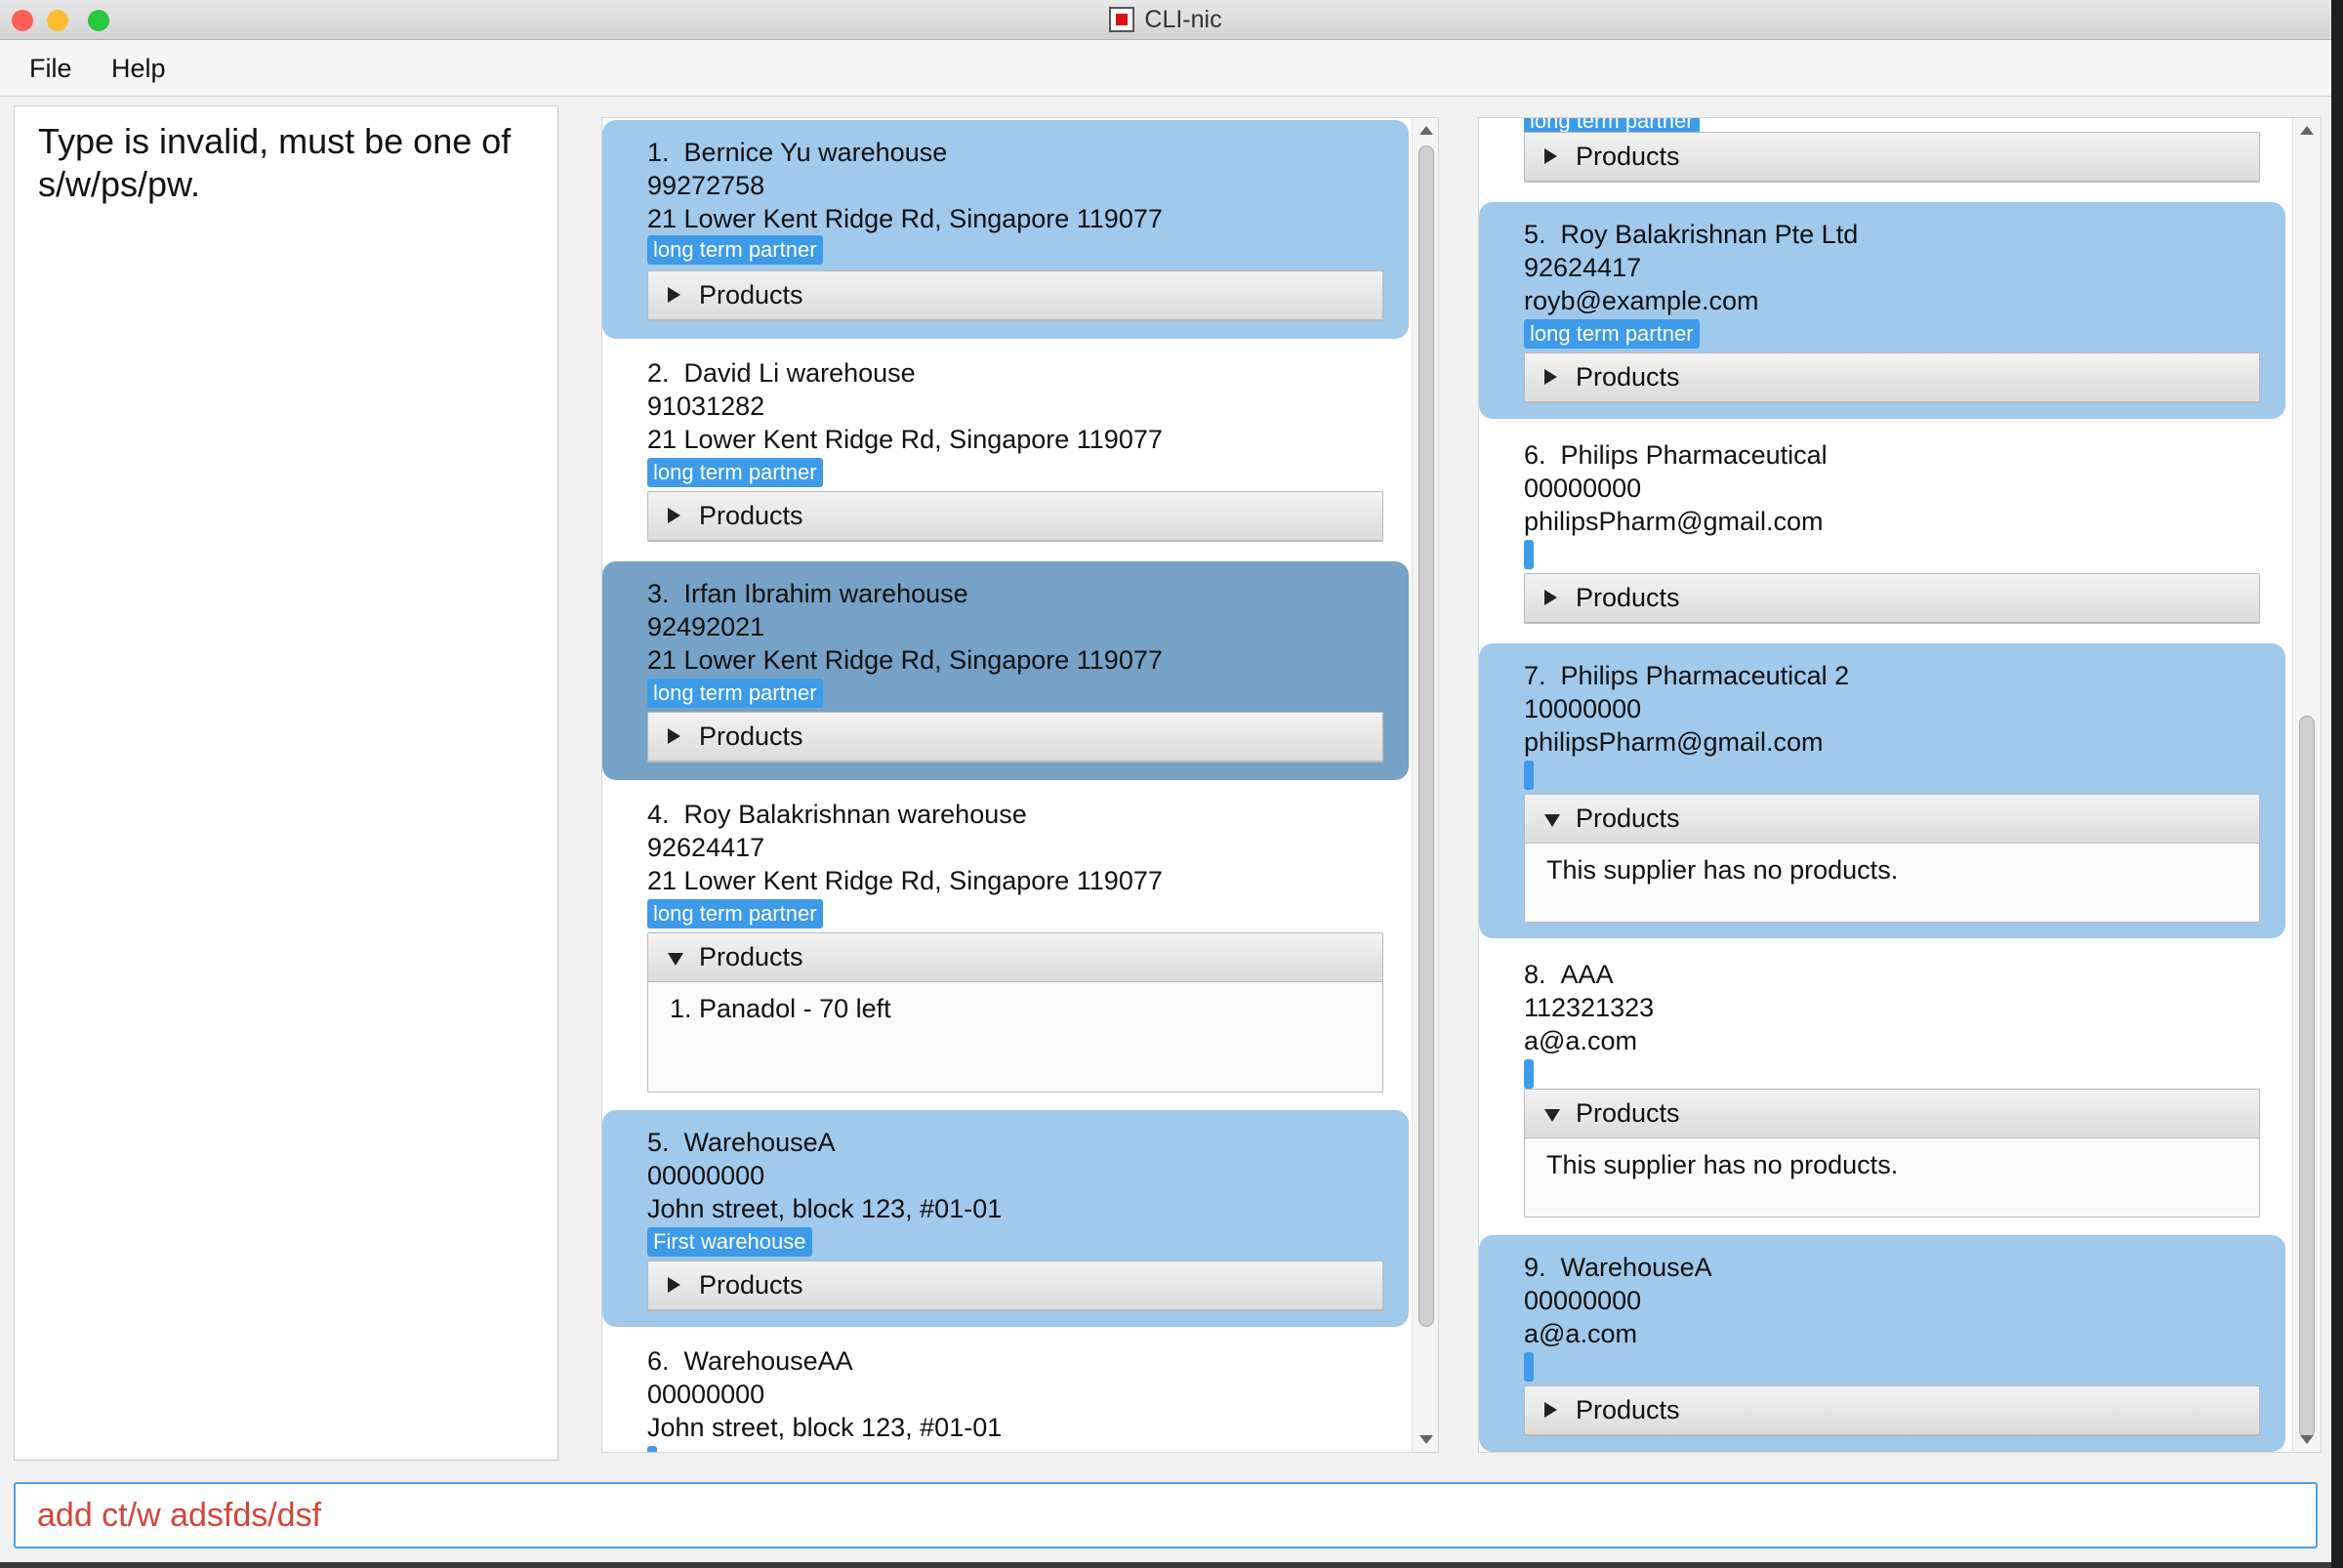 This screenshot has width=2343, height=1568. Describe the element at coordinates (1159, 1516) in the screenshot. I see `command-input` at that location.